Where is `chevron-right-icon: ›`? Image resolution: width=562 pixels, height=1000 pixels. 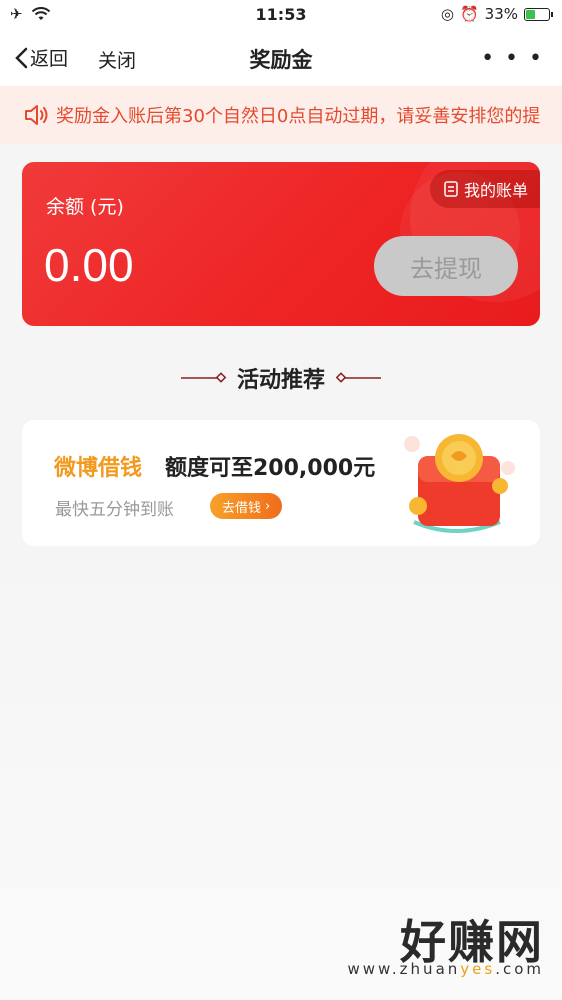 chevron-right-icon: › is located at coordinates (268, 506).